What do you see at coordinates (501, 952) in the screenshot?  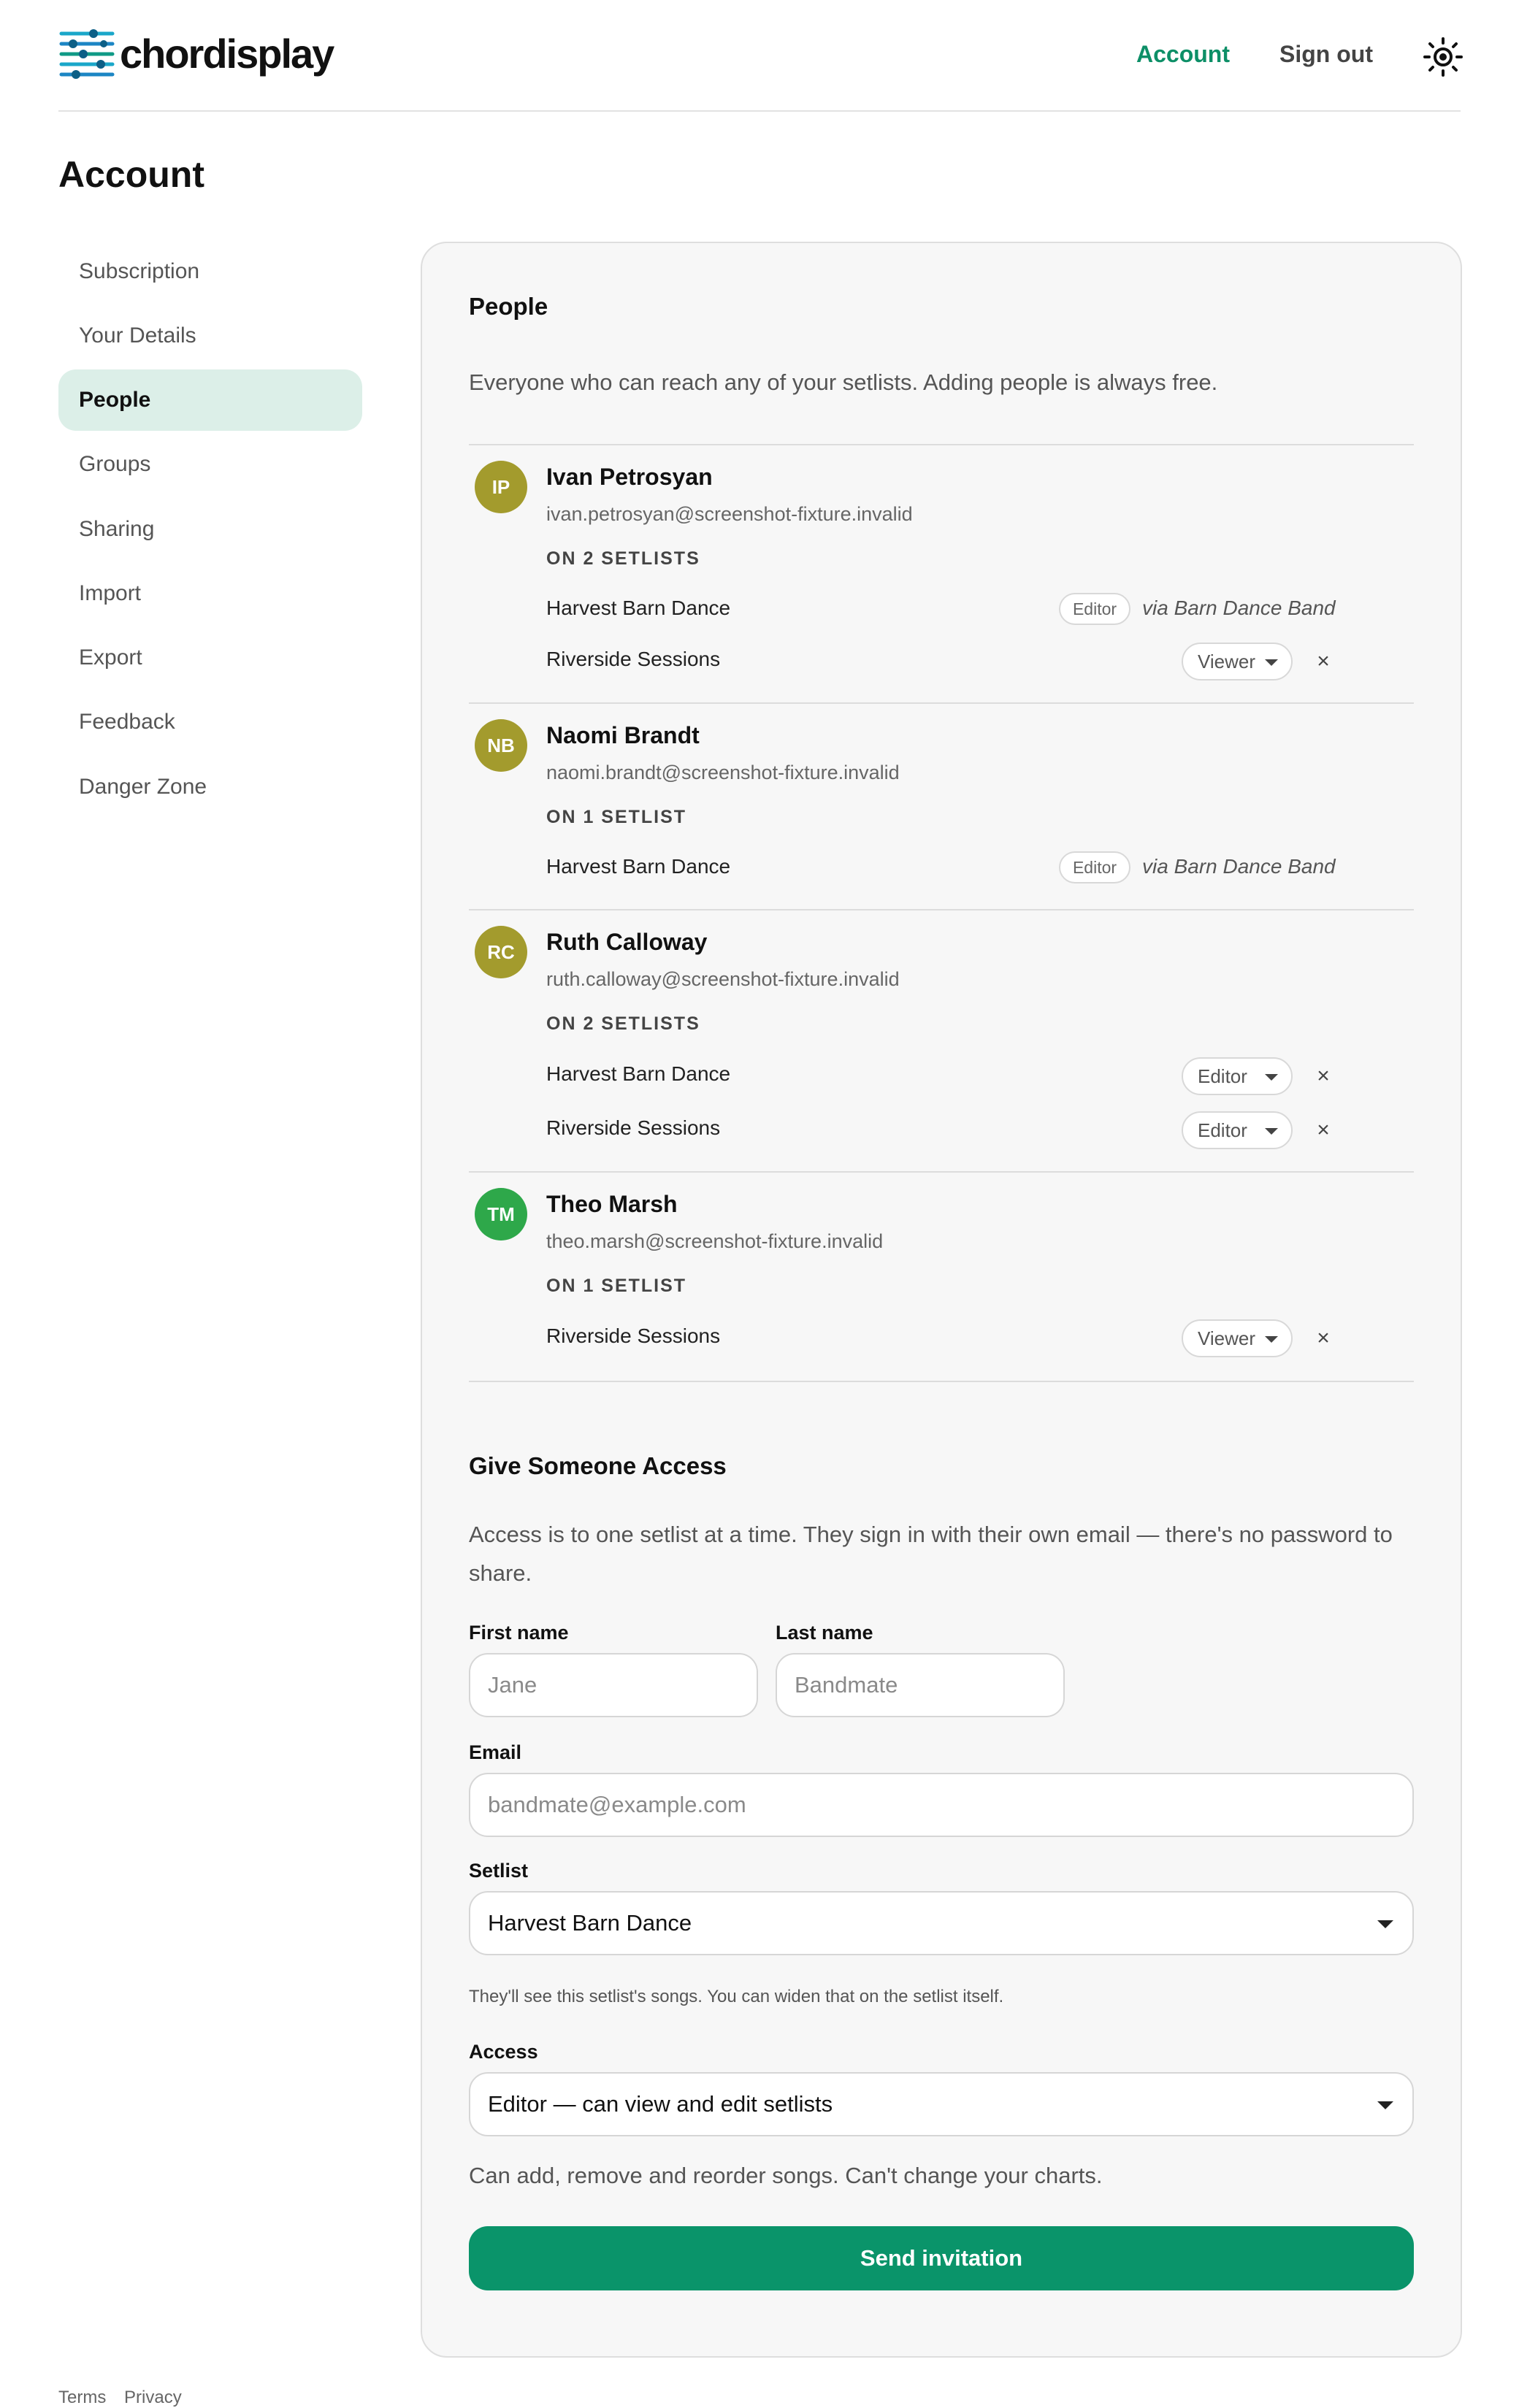 I see `avatar: RC` at bounding box center [501, 952].